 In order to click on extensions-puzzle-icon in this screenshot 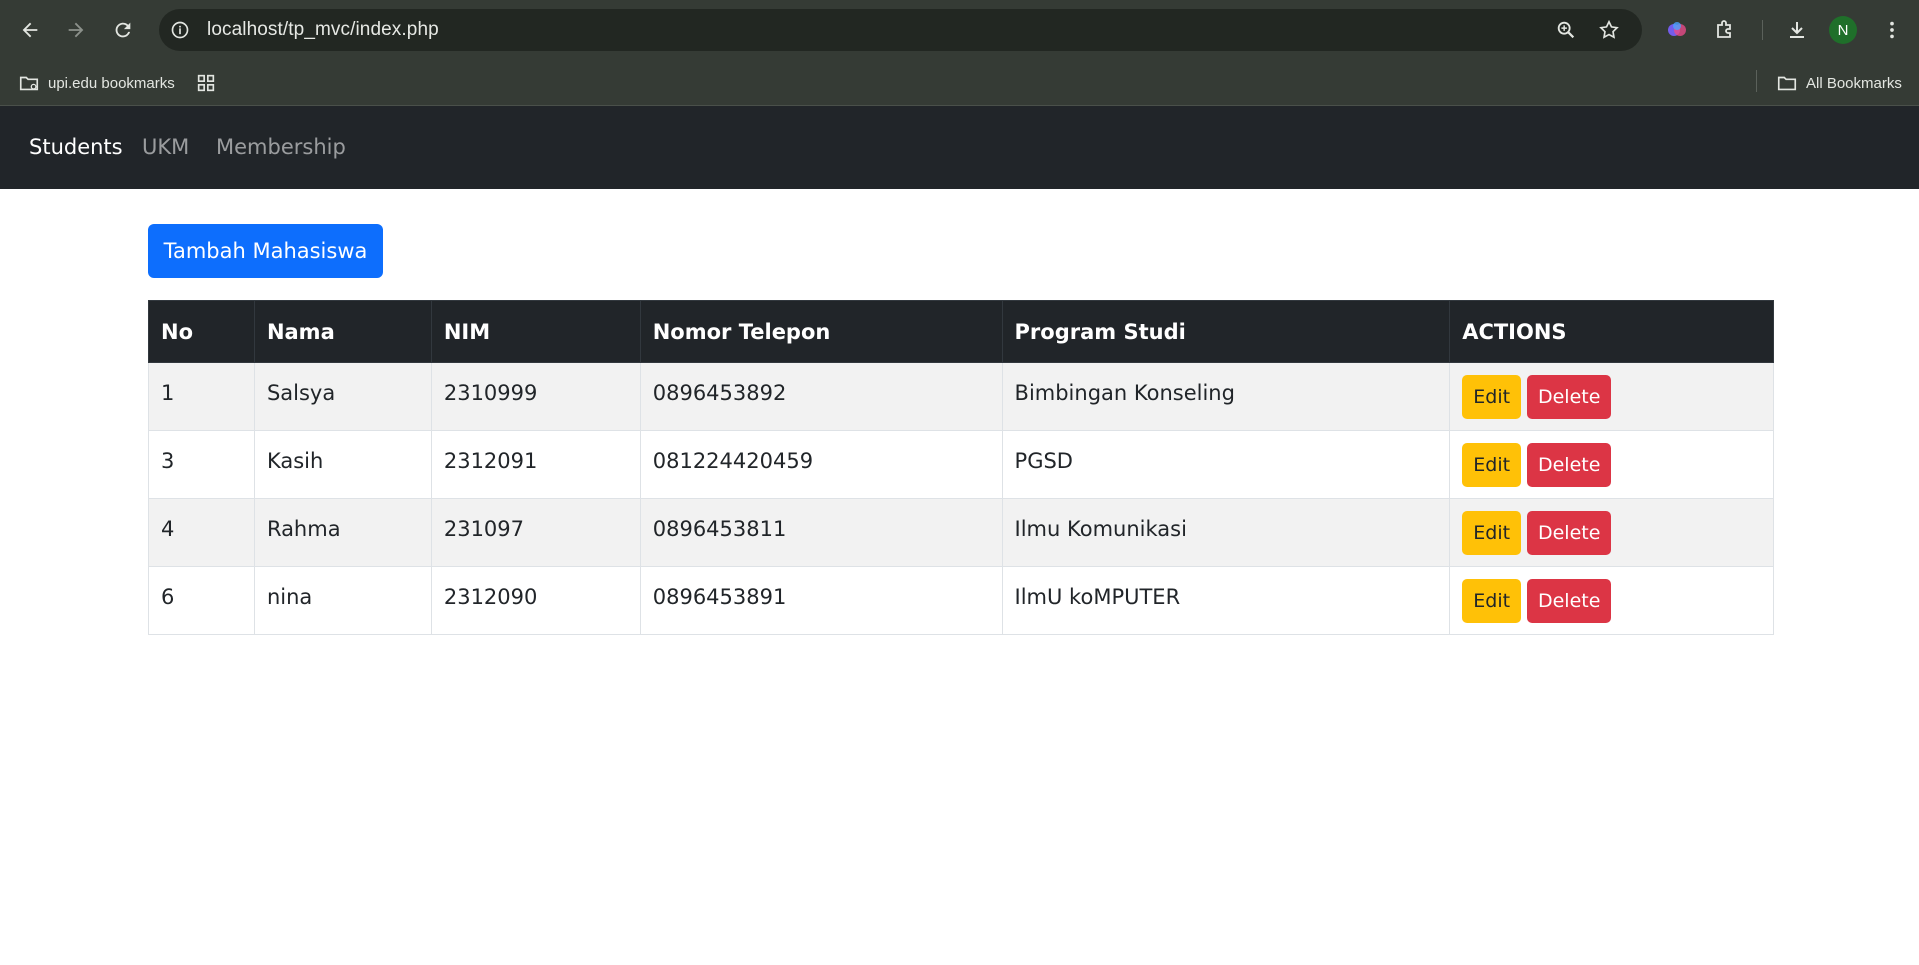, I will do `click(1725, 30)`.